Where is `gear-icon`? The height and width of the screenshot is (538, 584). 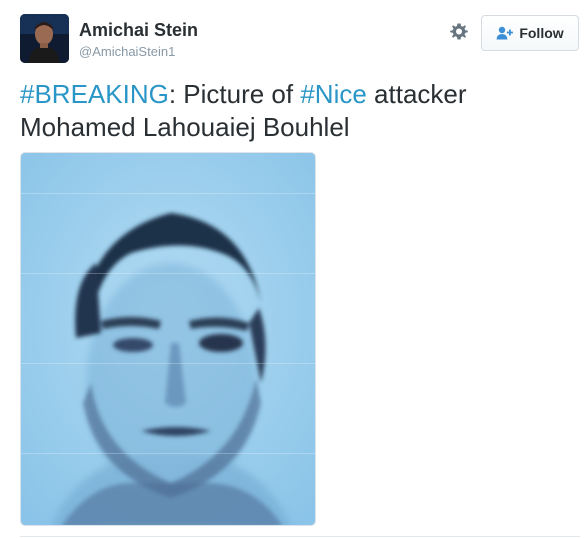
gear-icon is located at coordinates (459, 32).